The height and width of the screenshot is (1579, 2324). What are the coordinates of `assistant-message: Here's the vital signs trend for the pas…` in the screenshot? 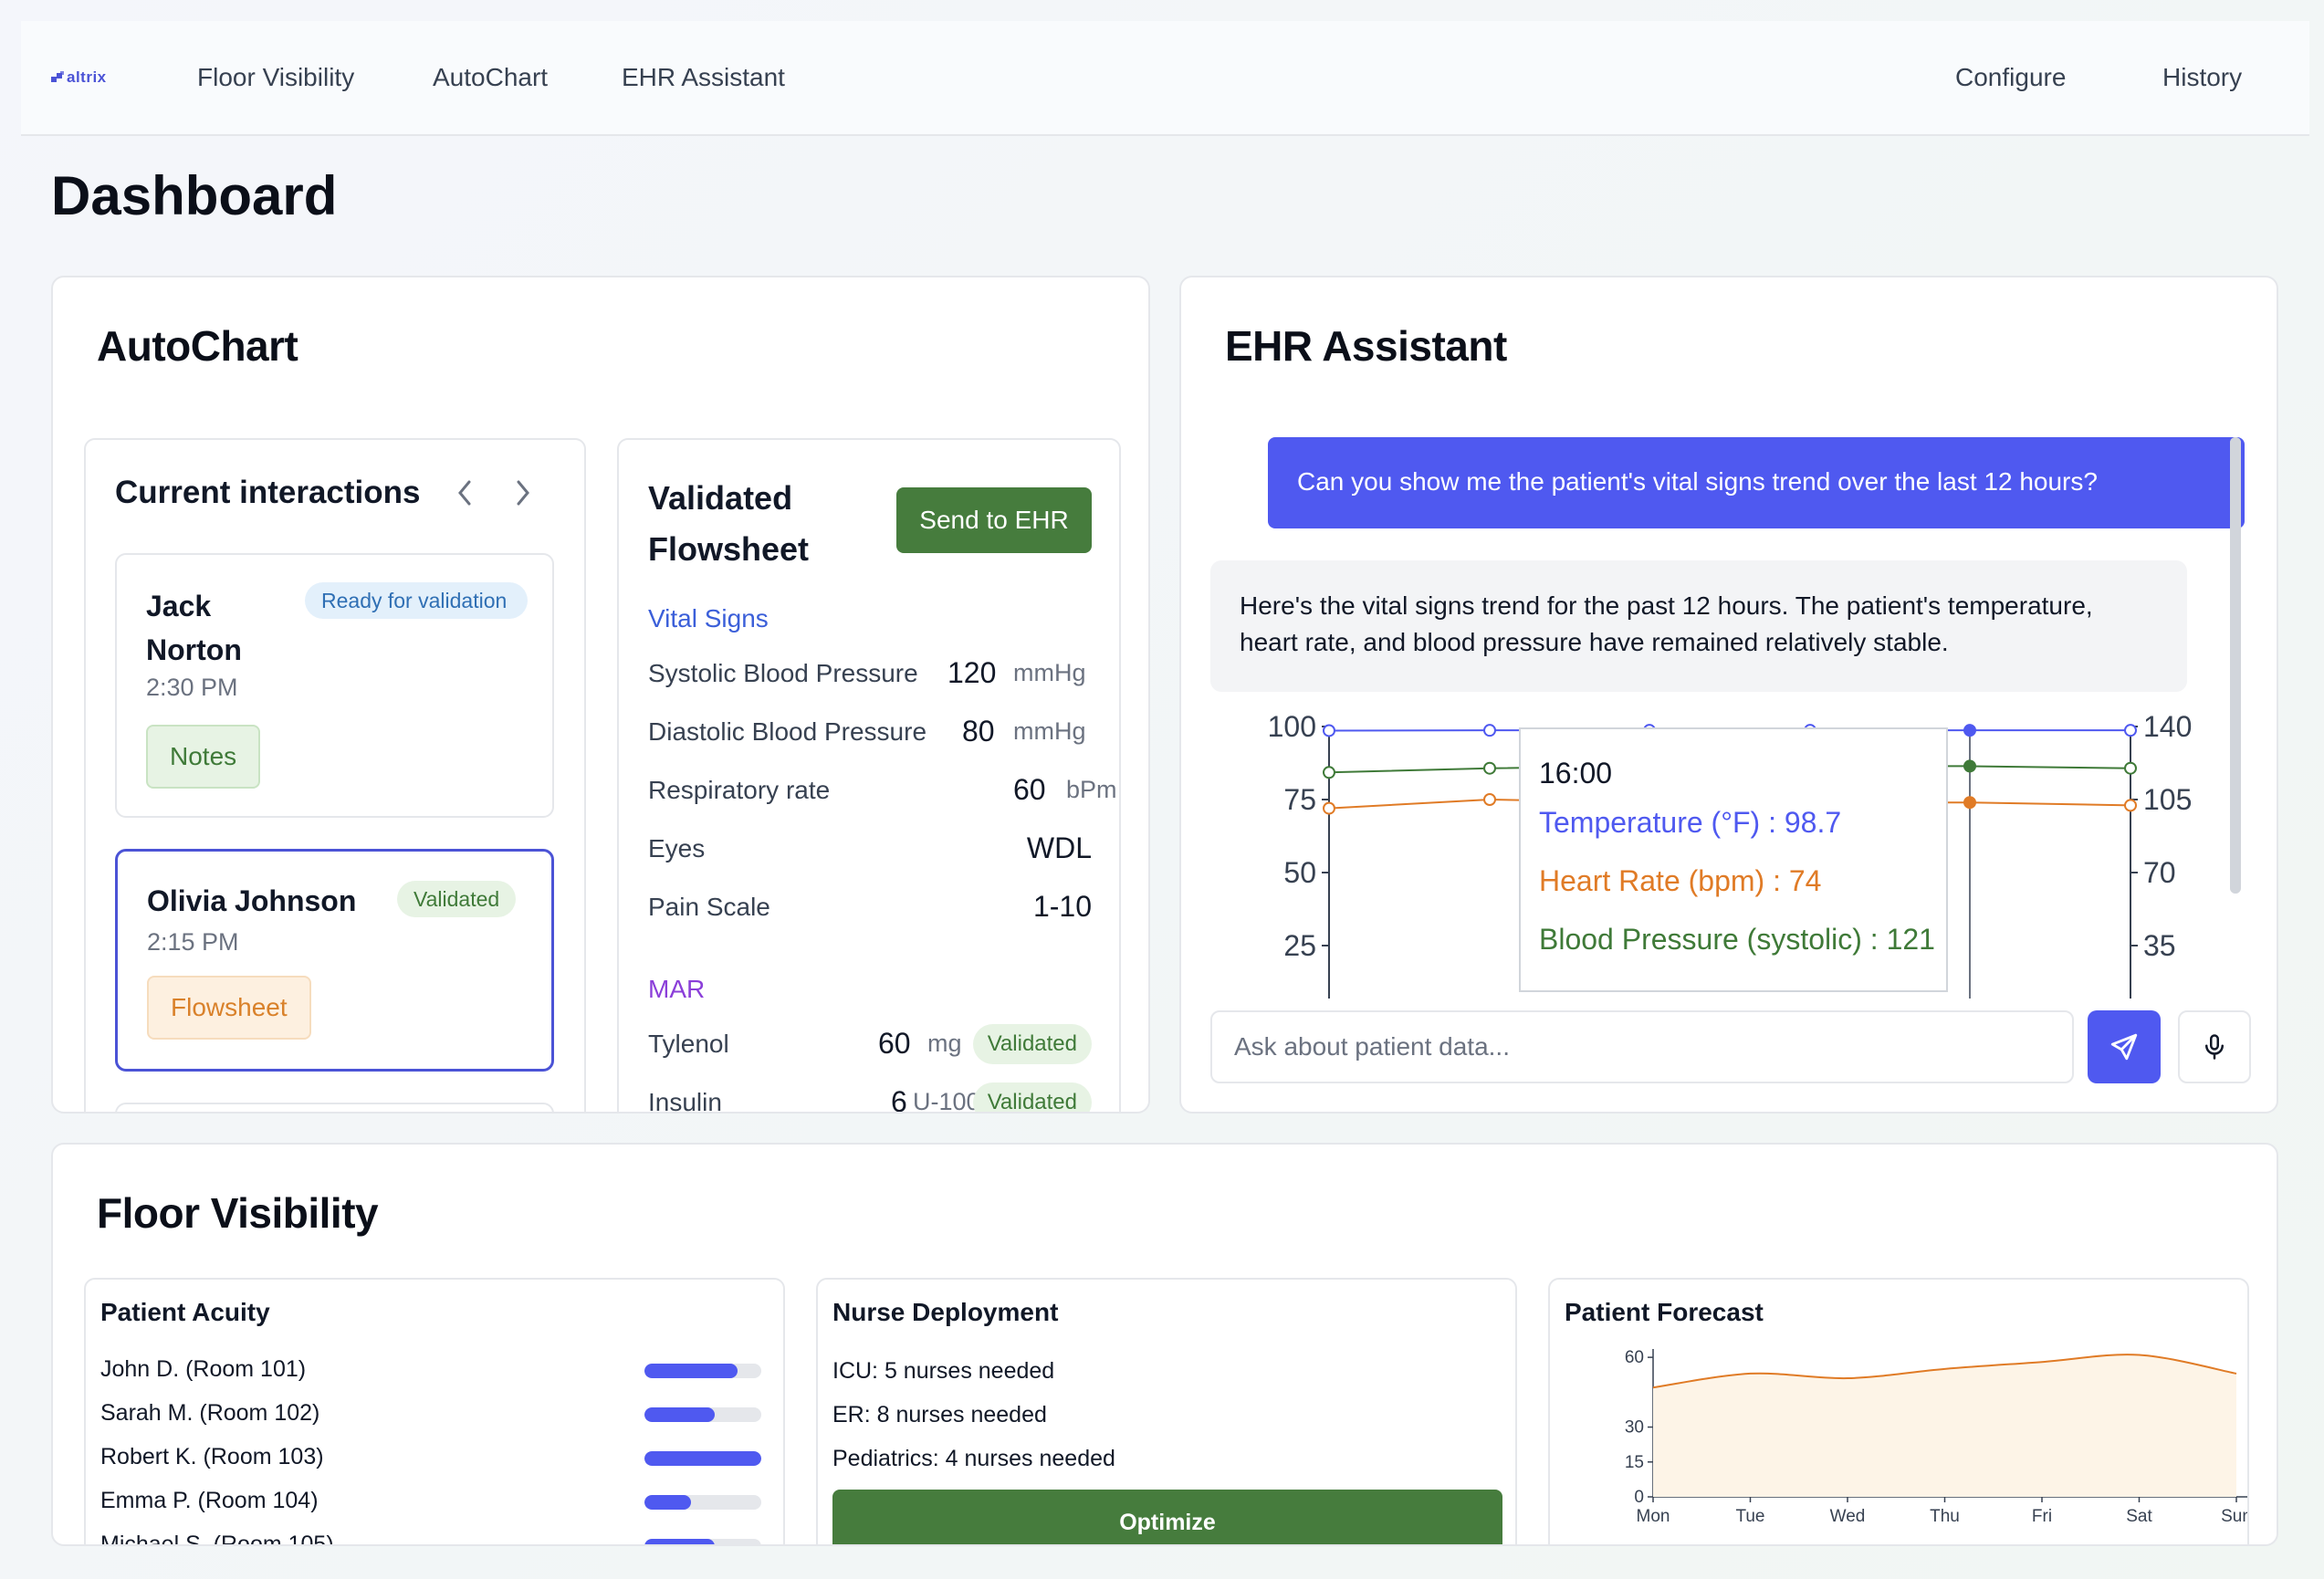 It's located at (1699, 626).